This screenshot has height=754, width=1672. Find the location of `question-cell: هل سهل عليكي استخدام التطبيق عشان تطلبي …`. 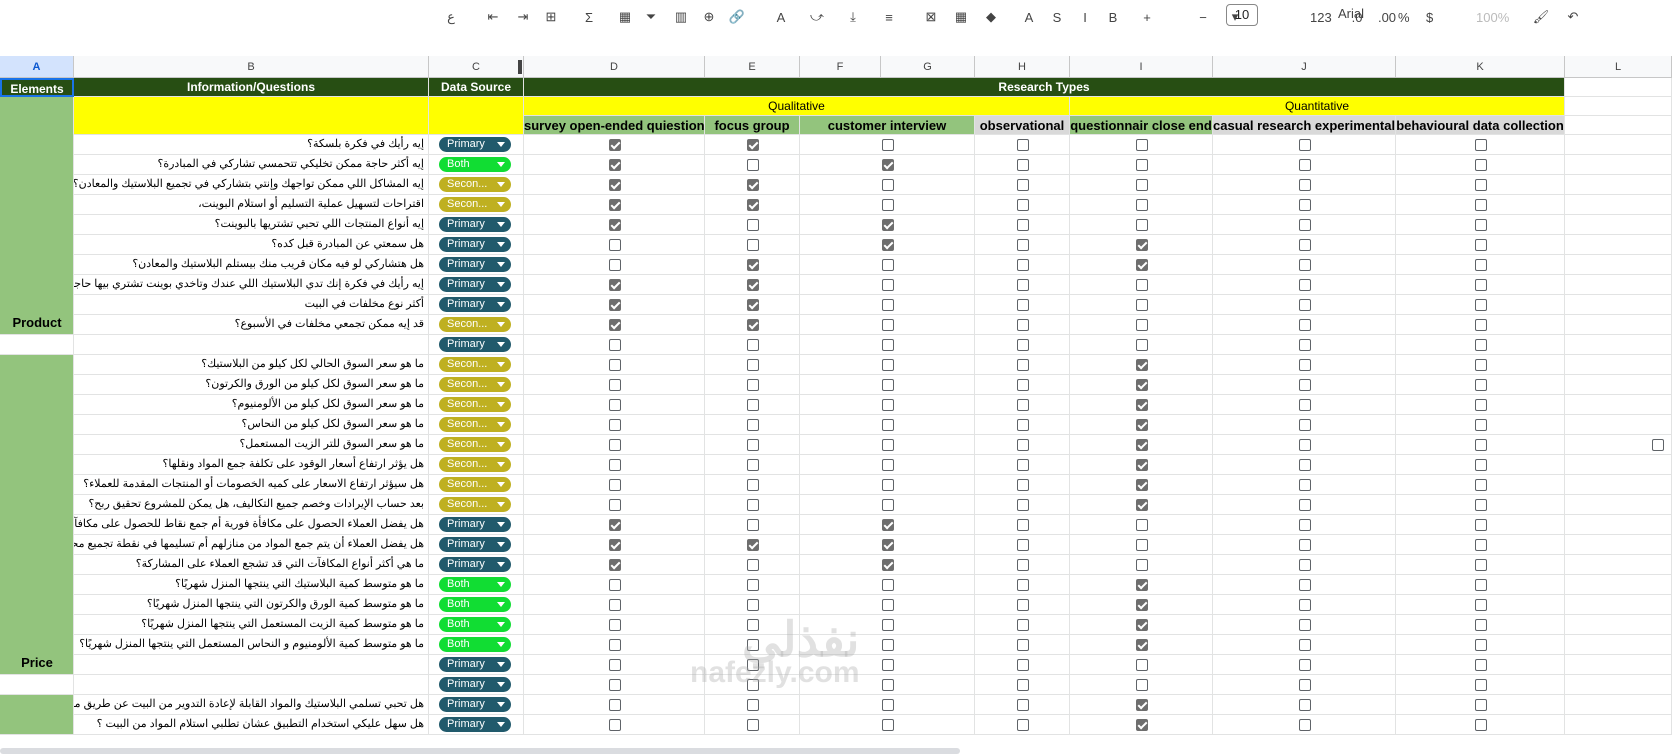

question-cell: هل سهل عليكي استخدام التطبيق عشان تطلبي … is located at coordinates (251, 725).